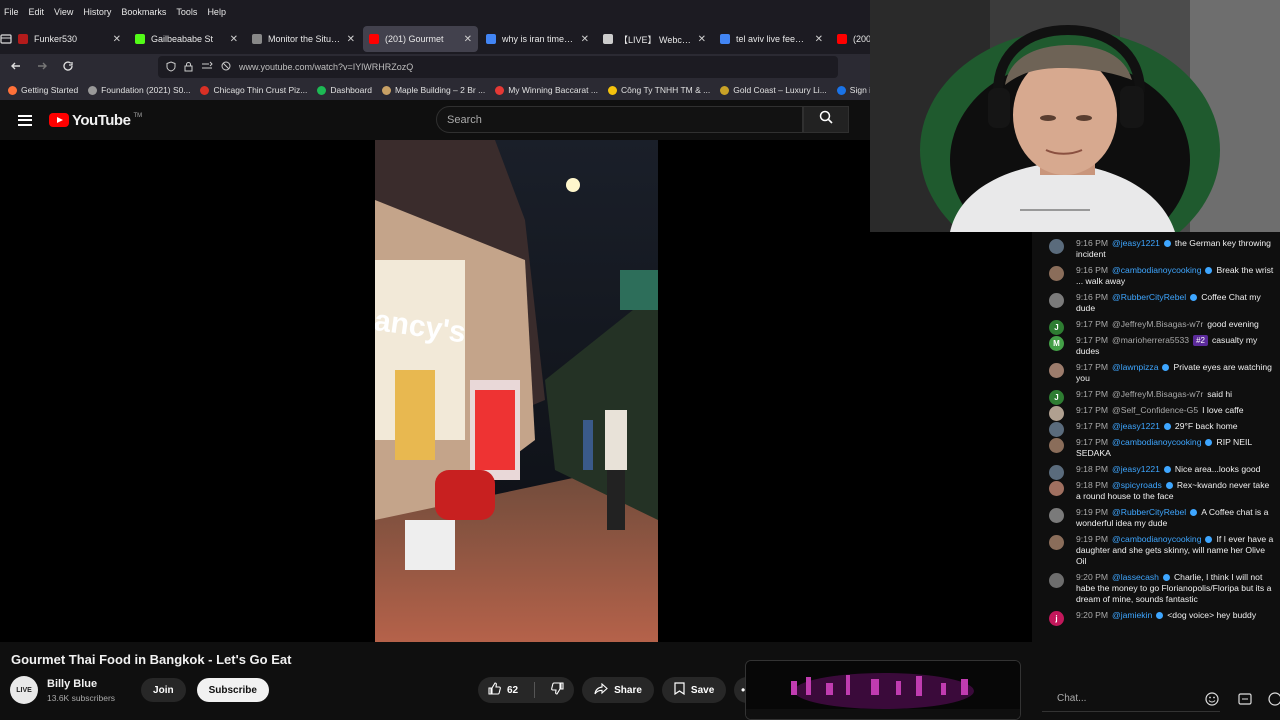 This screenshot has height=720, width=1280. I want to click on channel-avatar: LIVE, so click(24, 690).